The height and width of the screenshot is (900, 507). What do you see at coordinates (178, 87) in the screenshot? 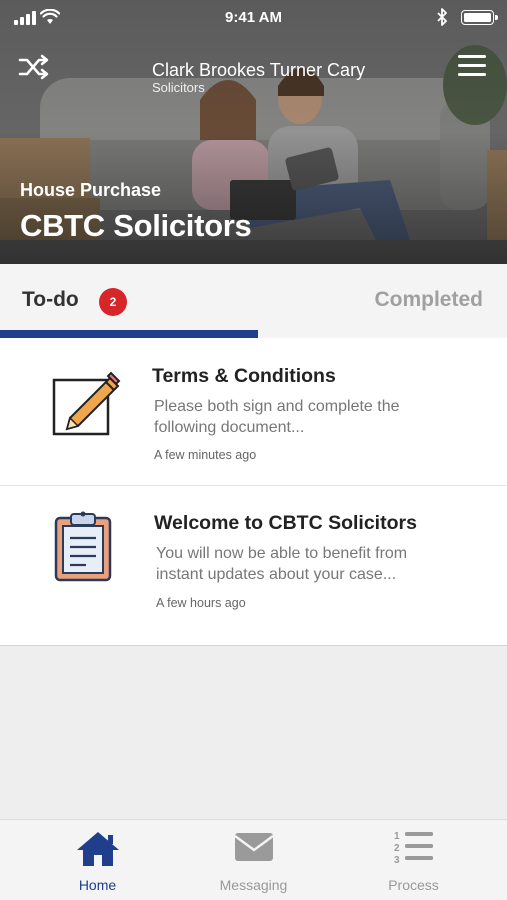
I see `firm-subtitle: Solicitors` at bounding box center [178, 87].